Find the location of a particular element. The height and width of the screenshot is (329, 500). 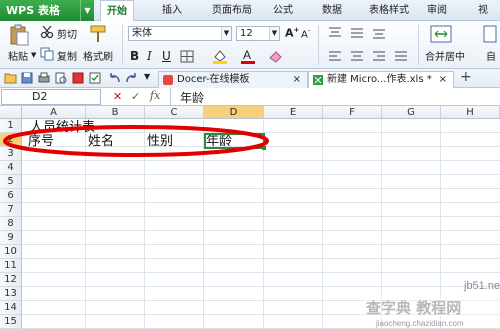

tab-insert: 插入 is located at coordinates (172, 10).